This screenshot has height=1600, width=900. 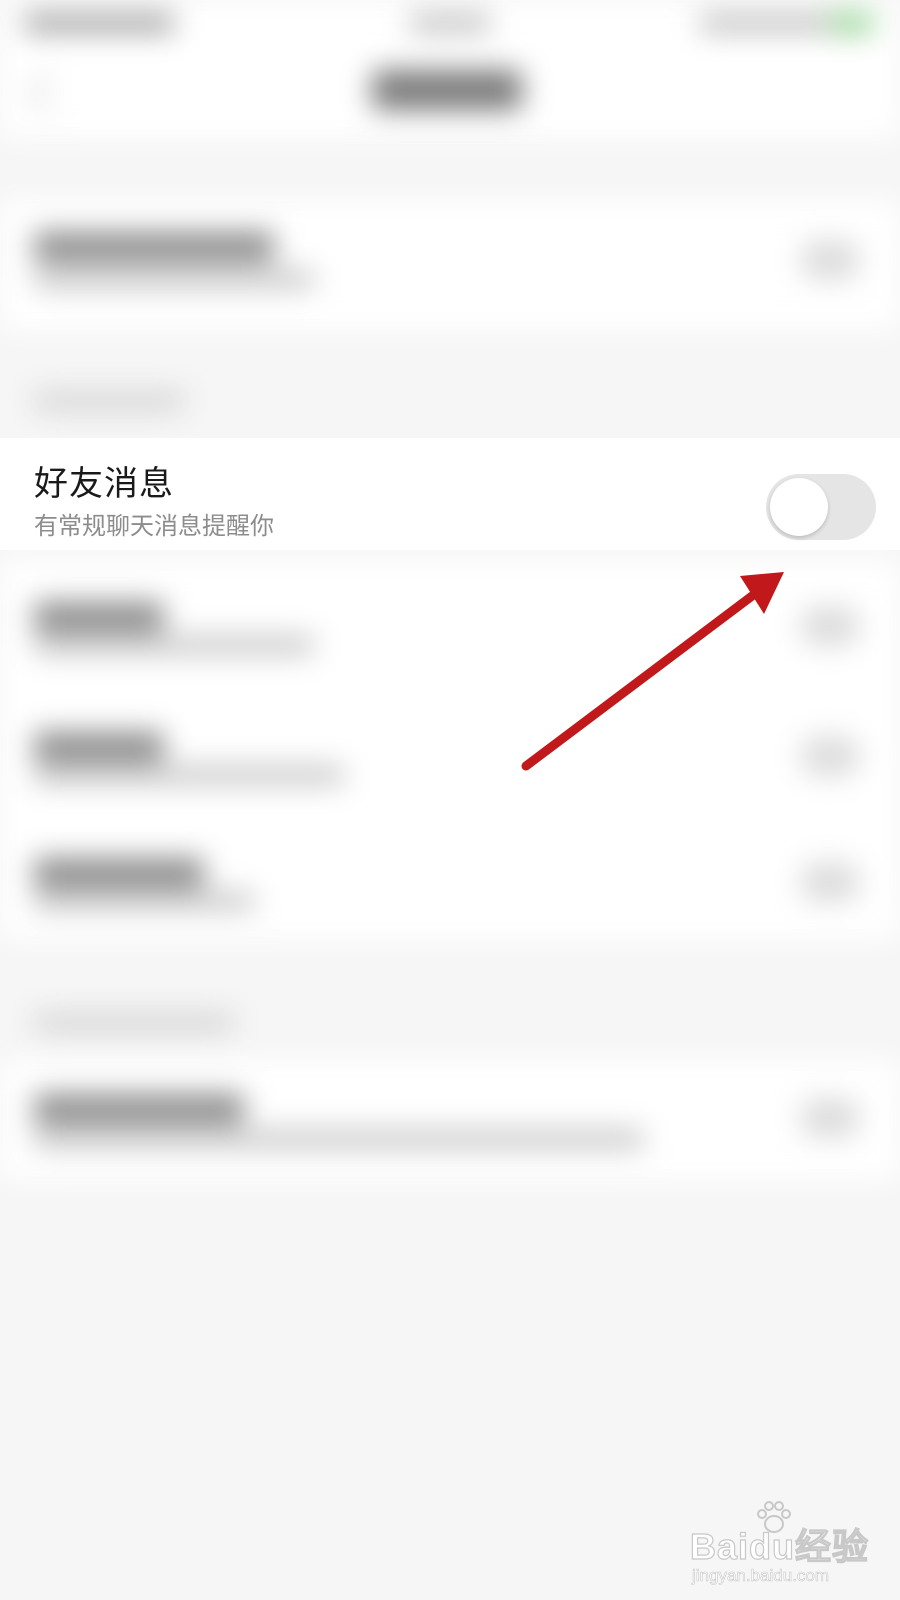 What do you see at coordinates (852, 23) in the screenshot?
I see `battery-icon` at bounding box center [852, 23].